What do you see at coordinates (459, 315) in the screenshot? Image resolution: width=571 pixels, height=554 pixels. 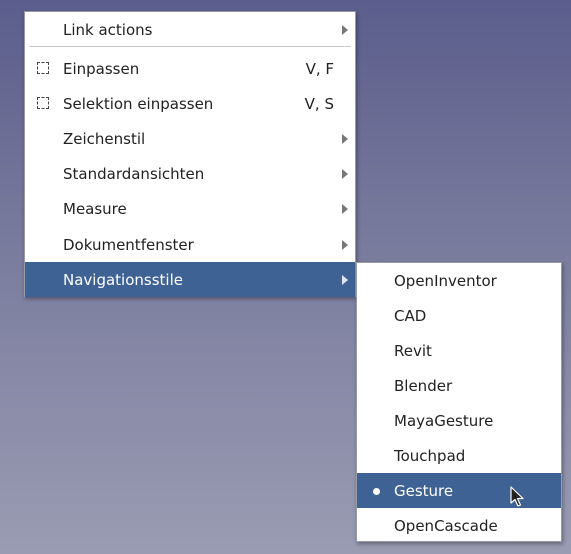 I see `submenu-item-cad: CAD` at bounding box center [459, 315].